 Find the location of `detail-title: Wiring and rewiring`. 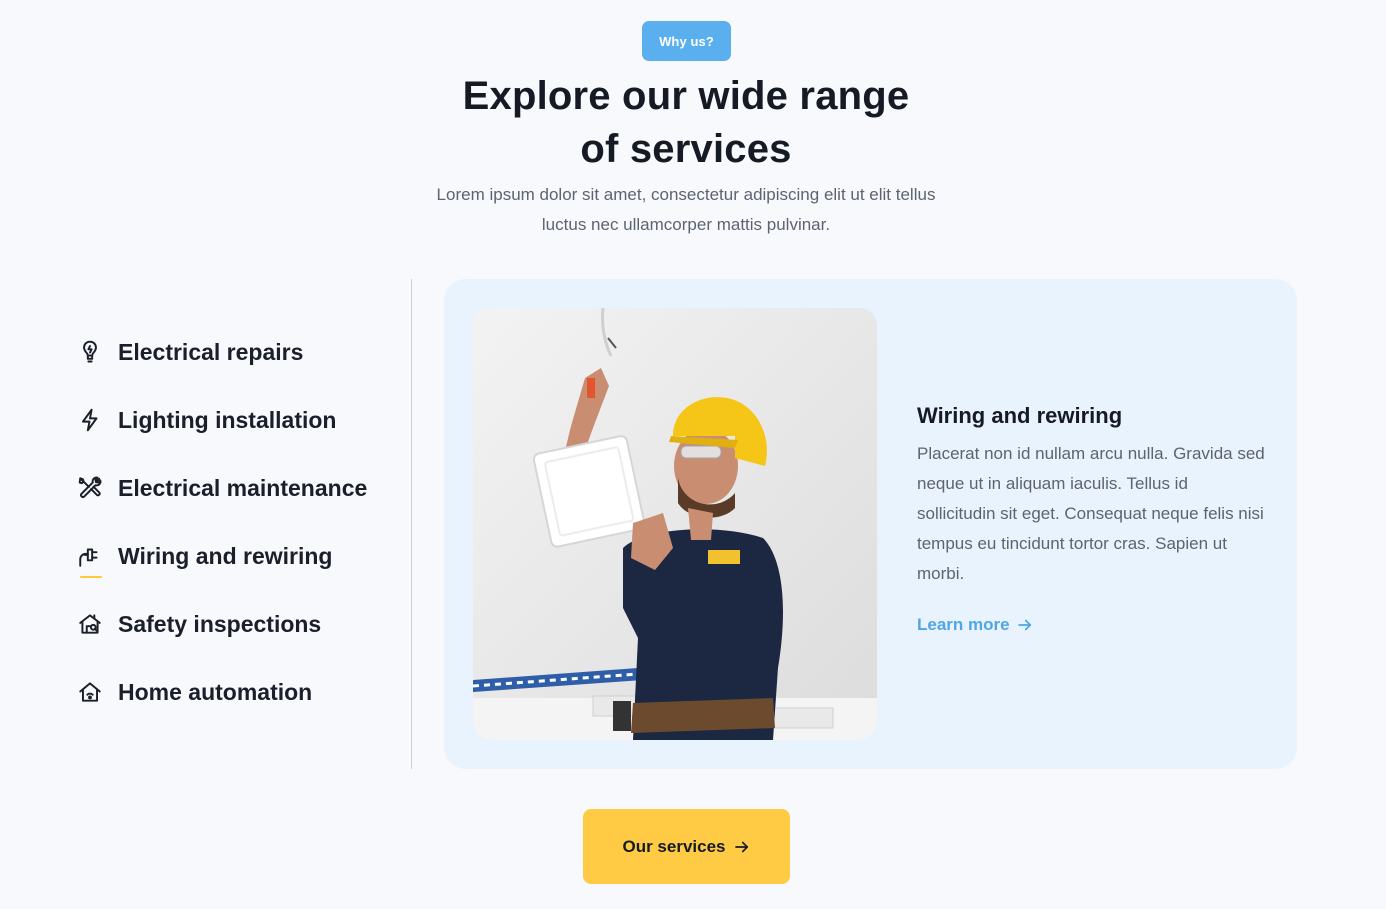

detail-title: Wiring and rewiring is located at coordinates (1020, 415).